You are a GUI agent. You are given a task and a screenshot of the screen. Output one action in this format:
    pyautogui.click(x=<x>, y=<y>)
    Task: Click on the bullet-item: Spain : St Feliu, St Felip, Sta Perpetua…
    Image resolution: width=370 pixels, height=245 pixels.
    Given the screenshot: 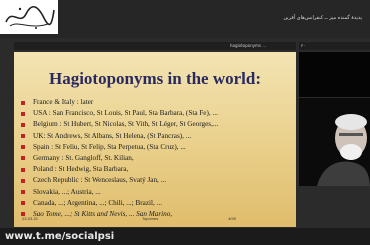 What is the action you would take?
    pyautogui.click(x=156, y=147)
    